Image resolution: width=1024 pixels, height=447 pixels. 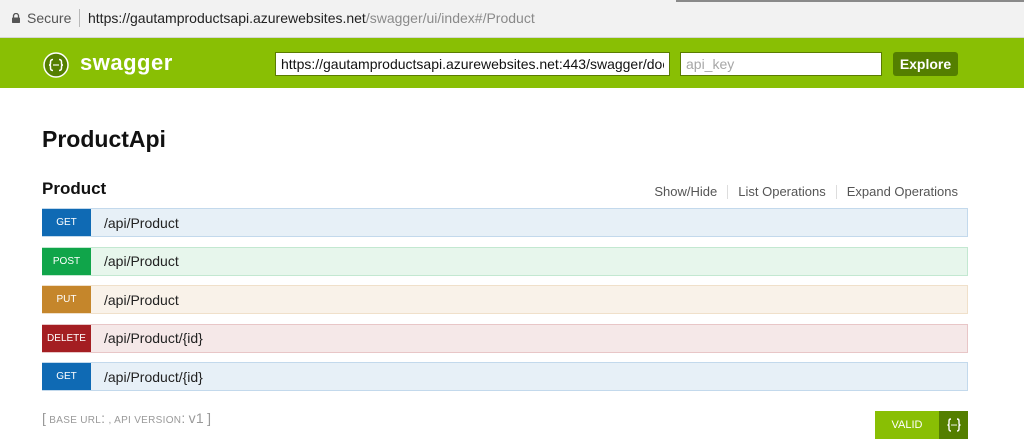 What do you see at coordinates (74, 189) in the screenshot?
I see `resource-title: Product` at bounding box center [74, 189].